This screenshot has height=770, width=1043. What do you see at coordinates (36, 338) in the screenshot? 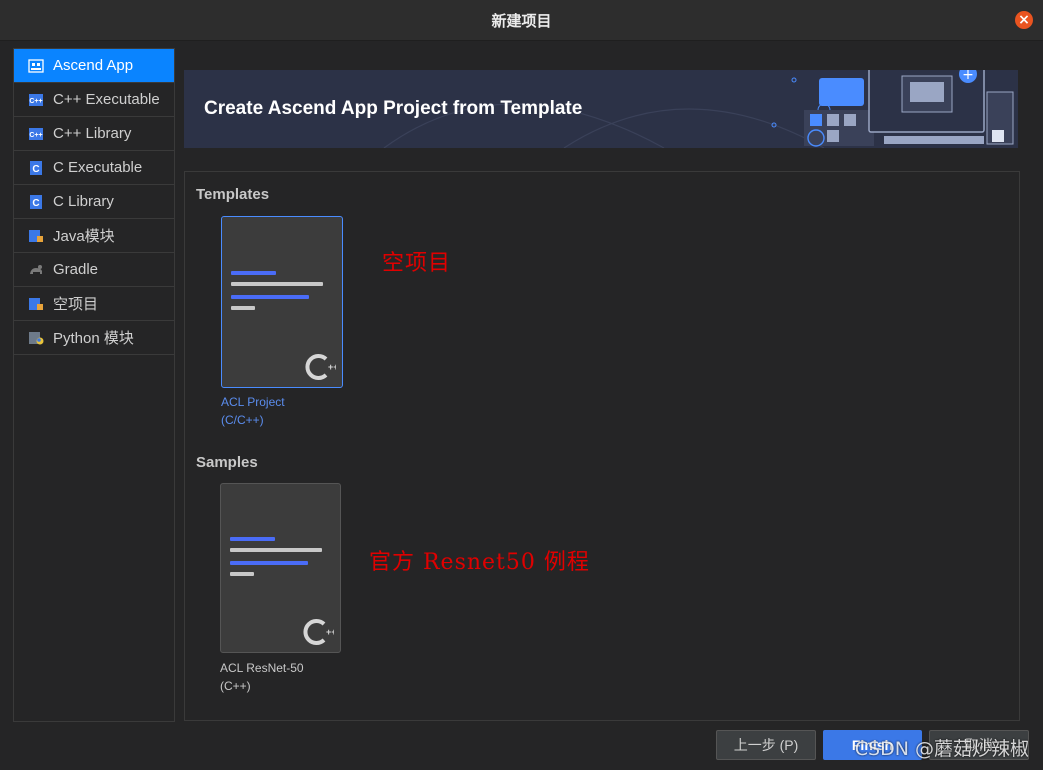
I see `python-module-icon` at bounding box center [36, 338].